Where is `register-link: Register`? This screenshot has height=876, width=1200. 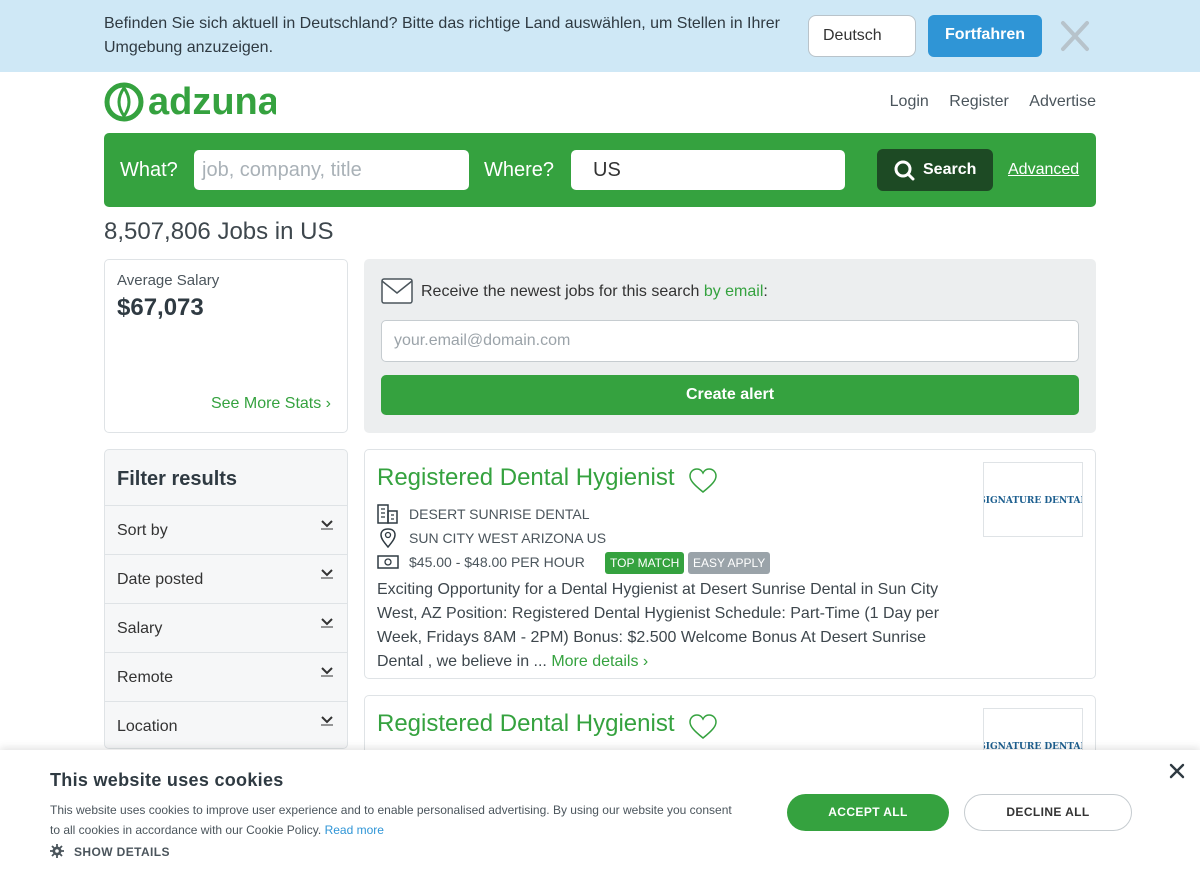
register-link: Register is located at coordinates (979, 101).